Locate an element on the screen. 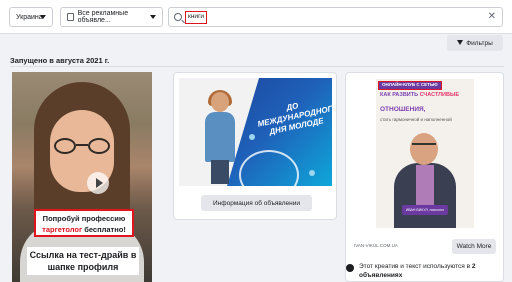 Image resolution: width=512 pixels, height=282 pixels. top-bar: Украина Все рекламные объявле... книги ✕ is located at coordinates (256, 17).